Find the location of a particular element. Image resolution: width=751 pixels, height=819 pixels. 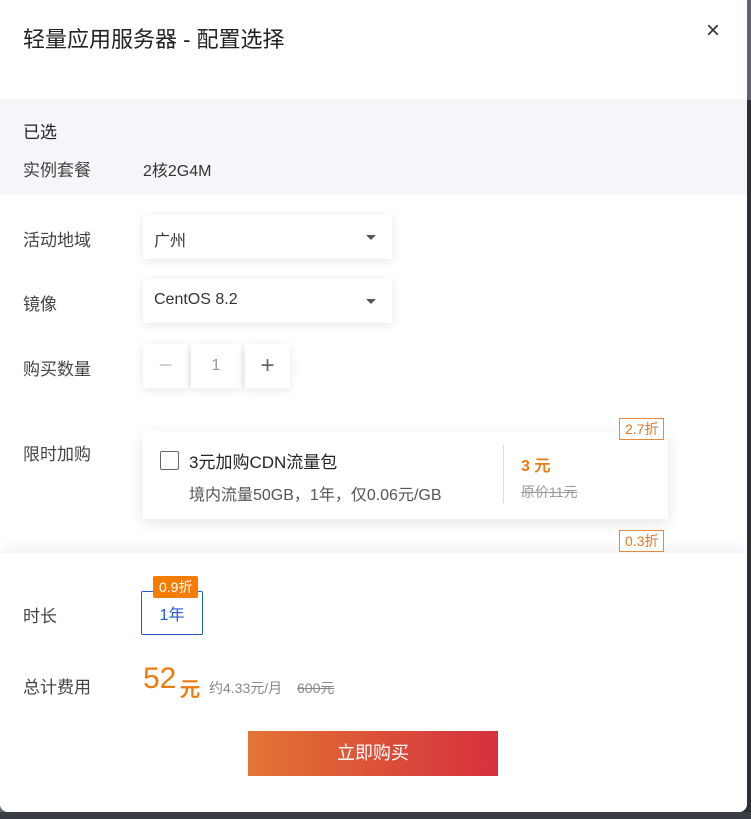

image-select: CentOS 8.2 is located at coordinates (267, 301).